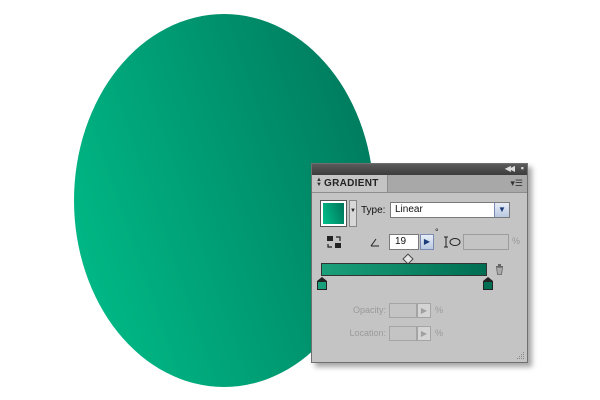 This screenshot has height=400, width=600. I want to click on reverse-gradient-icon, so click(334, 242).